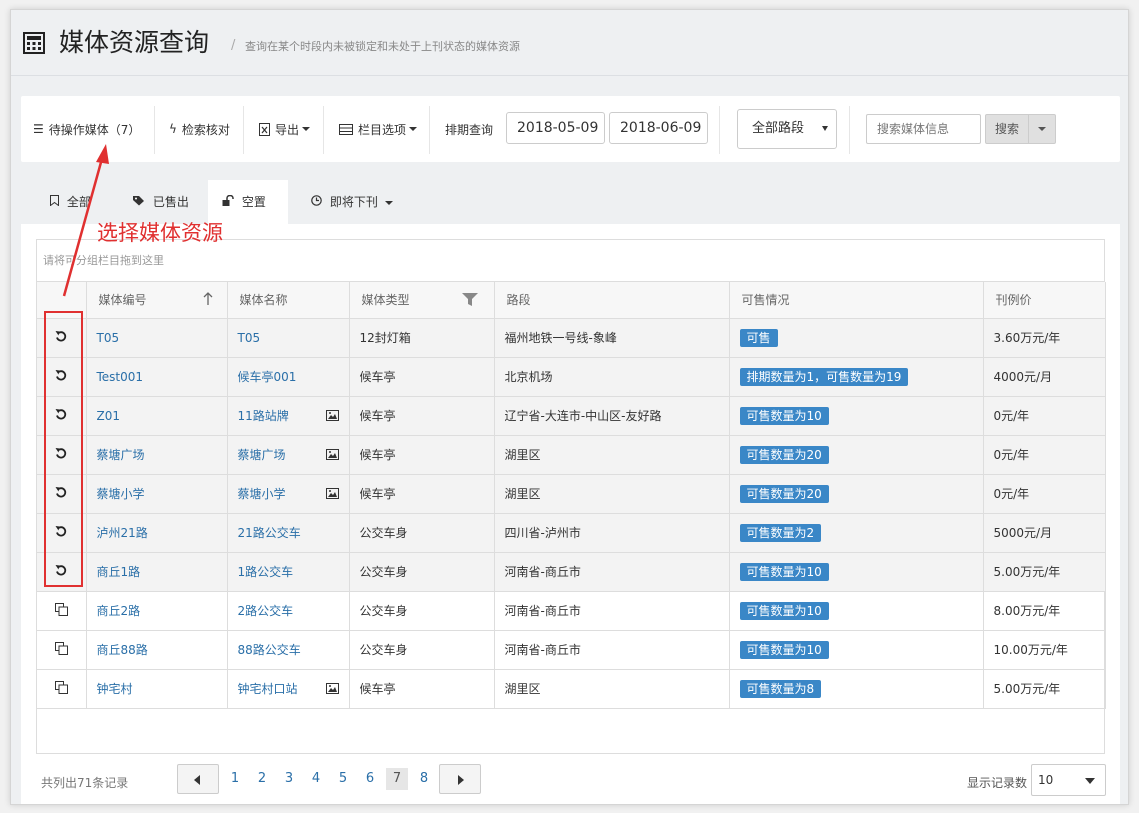 Image resolution: width=1139 pixels, height=813 pixels. What do you see at coordinates (119, 611) in the screenshot?
I see `media-code-cell-text: 商丘2路` at bounding box center [119, 611].